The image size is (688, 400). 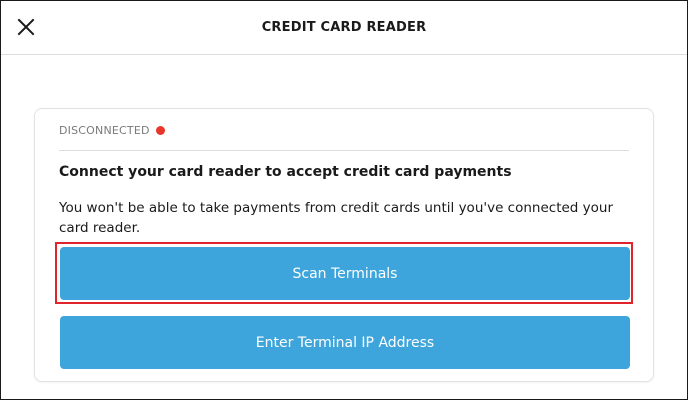 I want to click on modal-header: CREDIT CARD READER, so click(x=344, y=28).